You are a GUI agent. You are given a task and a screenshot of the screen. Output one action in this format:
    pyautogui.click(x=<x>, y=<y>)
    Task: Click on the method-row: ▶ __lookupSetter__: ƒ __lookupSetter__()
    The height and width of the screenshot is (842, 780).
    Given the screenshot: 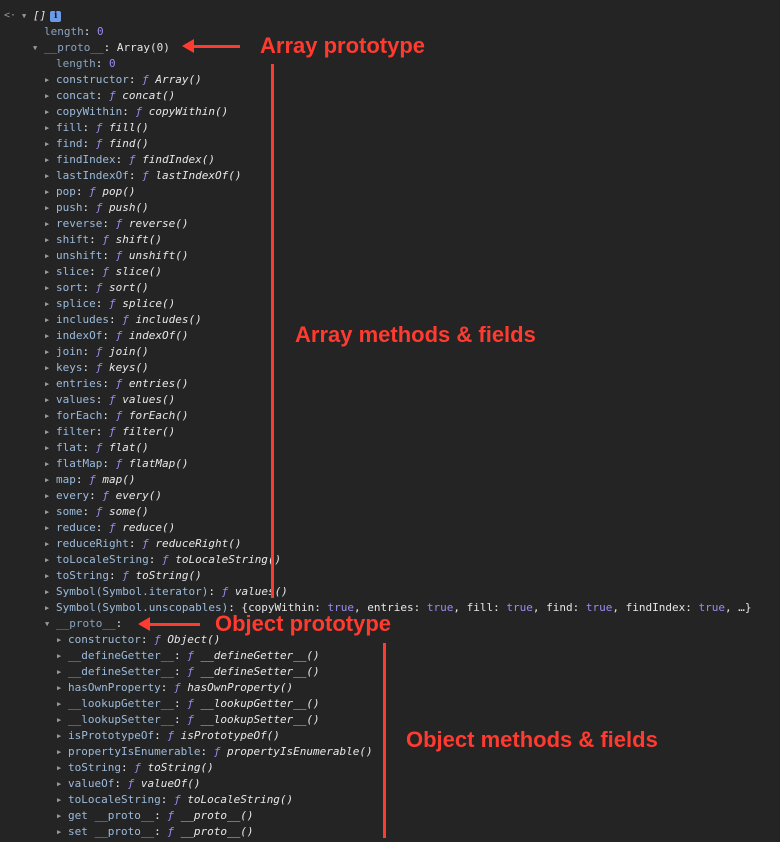 What is the action you would take?
    pyautogui.click(x=188, y=720)
    